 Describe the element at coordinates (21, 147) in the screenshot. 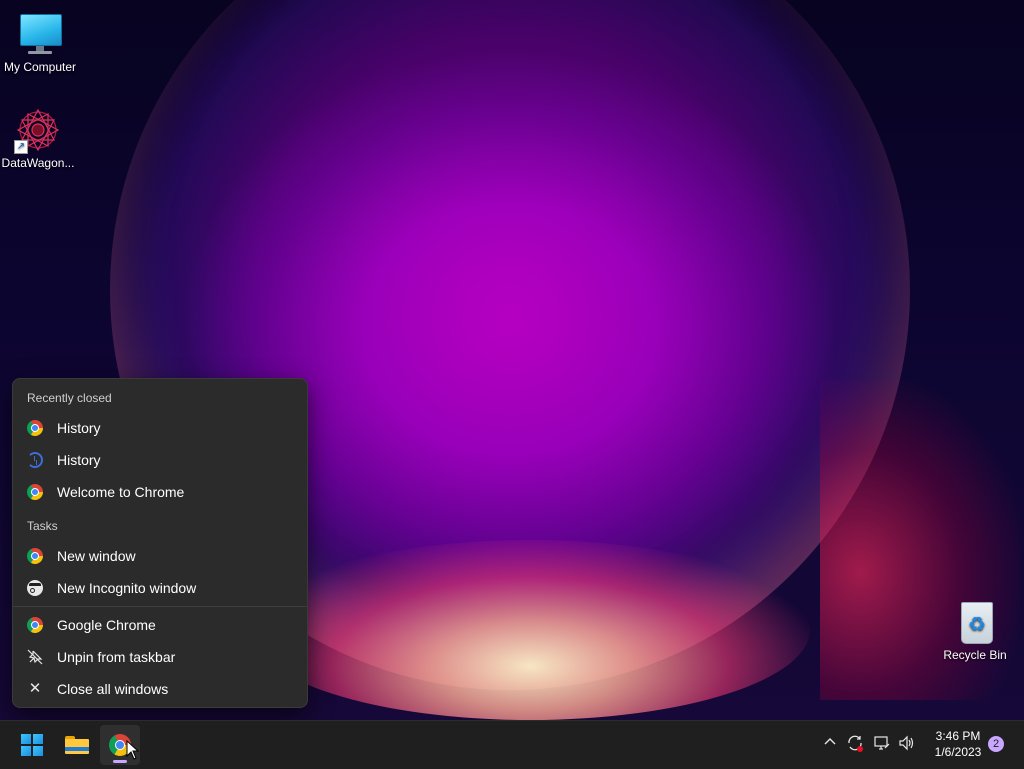

I see `shortcut-arrow-icon: ↗` at that location.